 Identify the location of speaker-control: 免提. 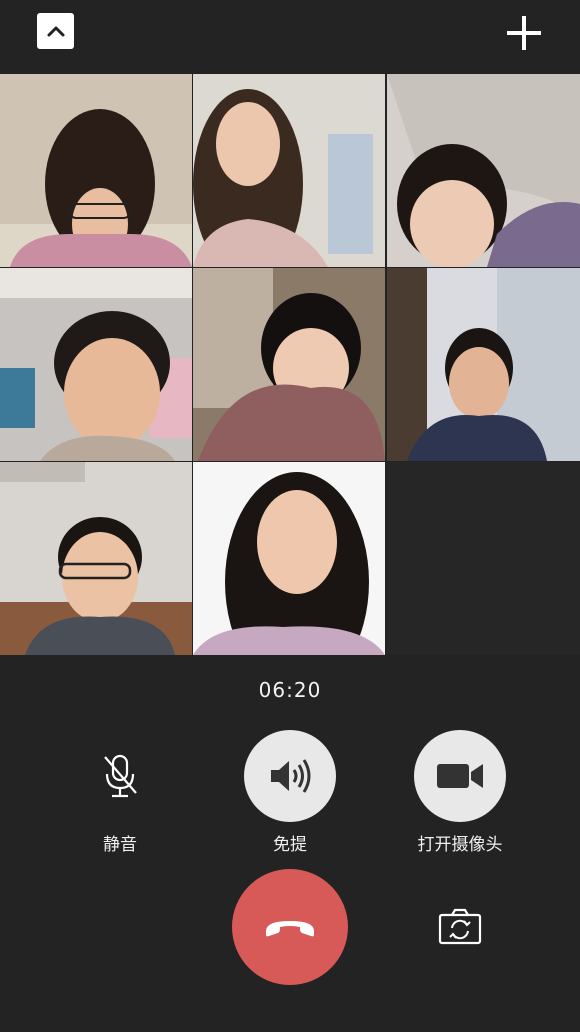
(290, 792).